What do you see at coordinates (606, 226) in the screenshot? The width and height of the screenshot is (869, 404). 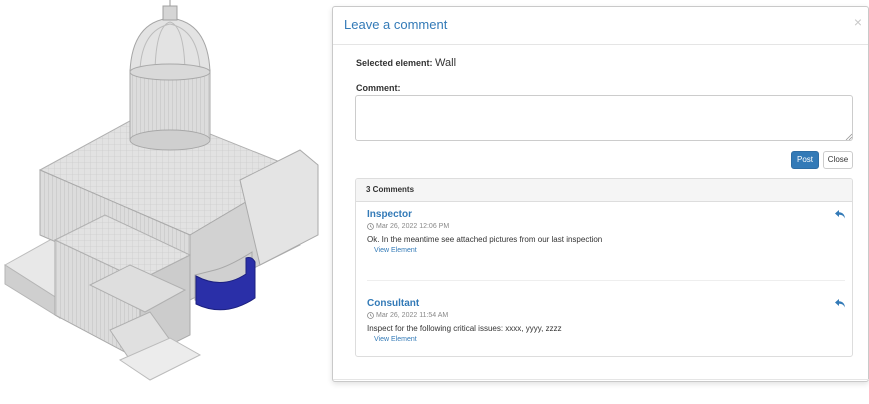 I see `comment-timestamp: Mar 26, 2022 12:06 PM` at bounding box center [606, 226].